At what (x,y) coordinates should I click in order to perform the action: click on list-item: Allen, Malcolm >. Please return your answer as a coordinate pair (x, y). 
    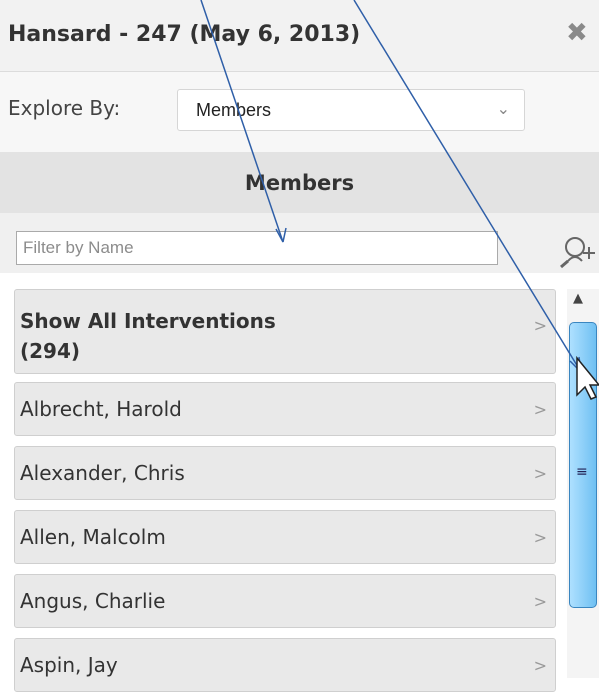
    Looking at the image, I should click on (285, 537).